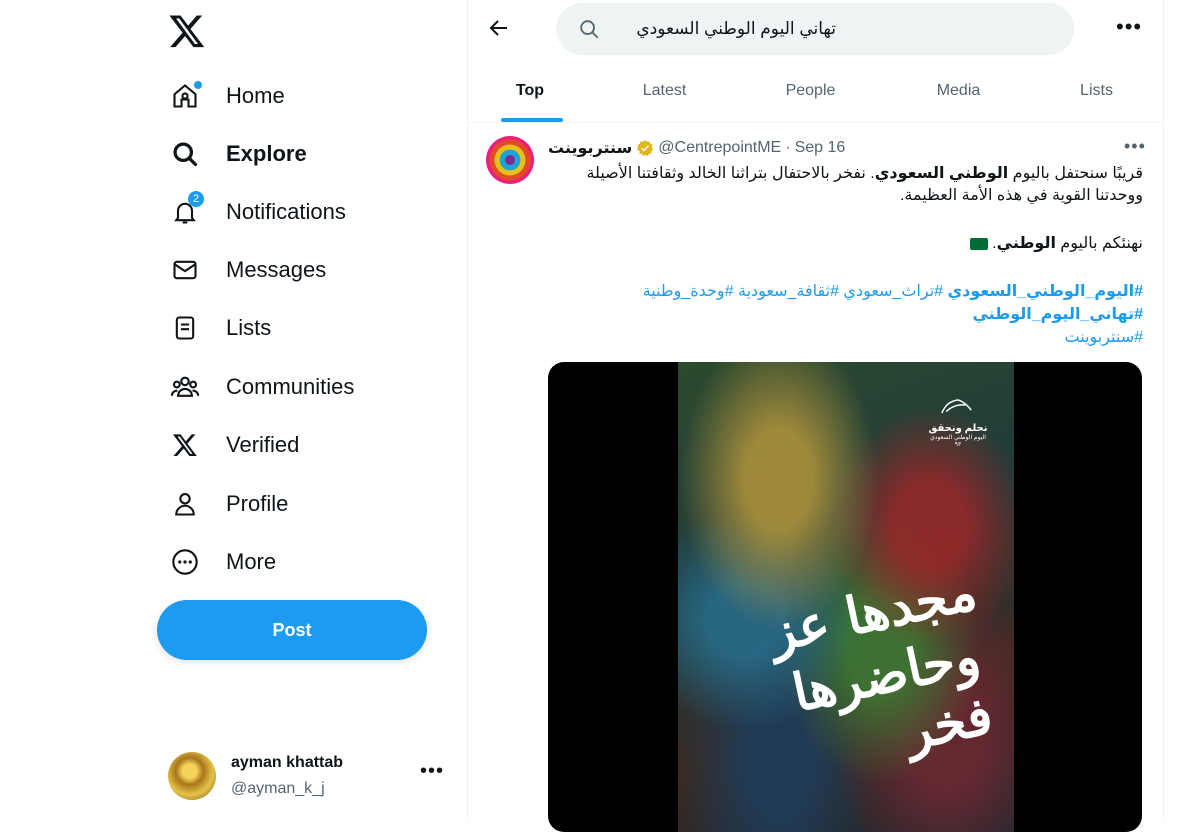 This screenshot has width=1200, height=832. I want to click on hashtag-link: #تراث_سعودي #ثقافة_سعودية #وحدة_وطنية, so click(795, 291).